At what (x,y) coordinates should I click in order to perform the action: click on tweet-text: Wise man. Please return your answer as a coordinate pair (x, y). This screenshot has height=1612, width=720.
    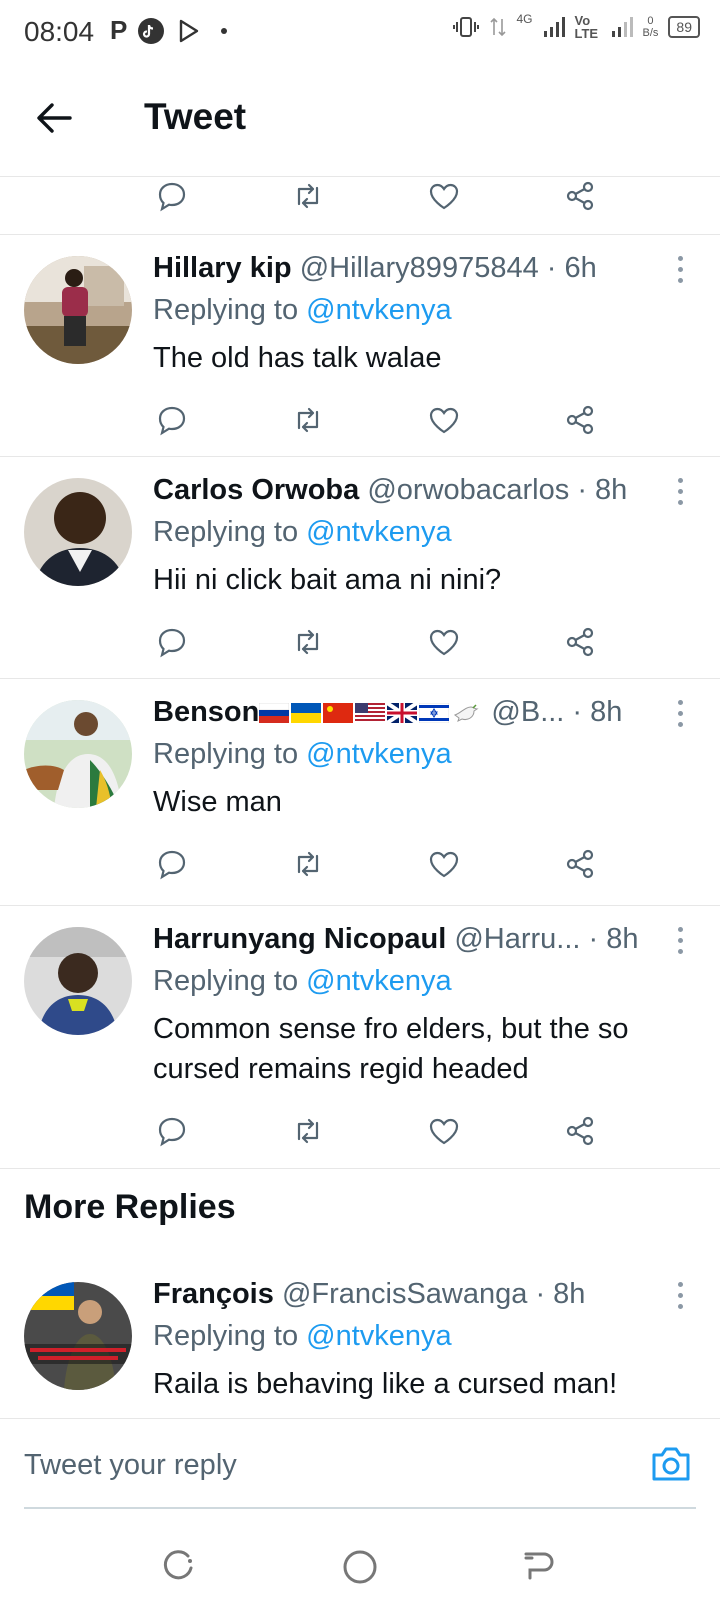
    Looking at the image, I should click on (217, 802).